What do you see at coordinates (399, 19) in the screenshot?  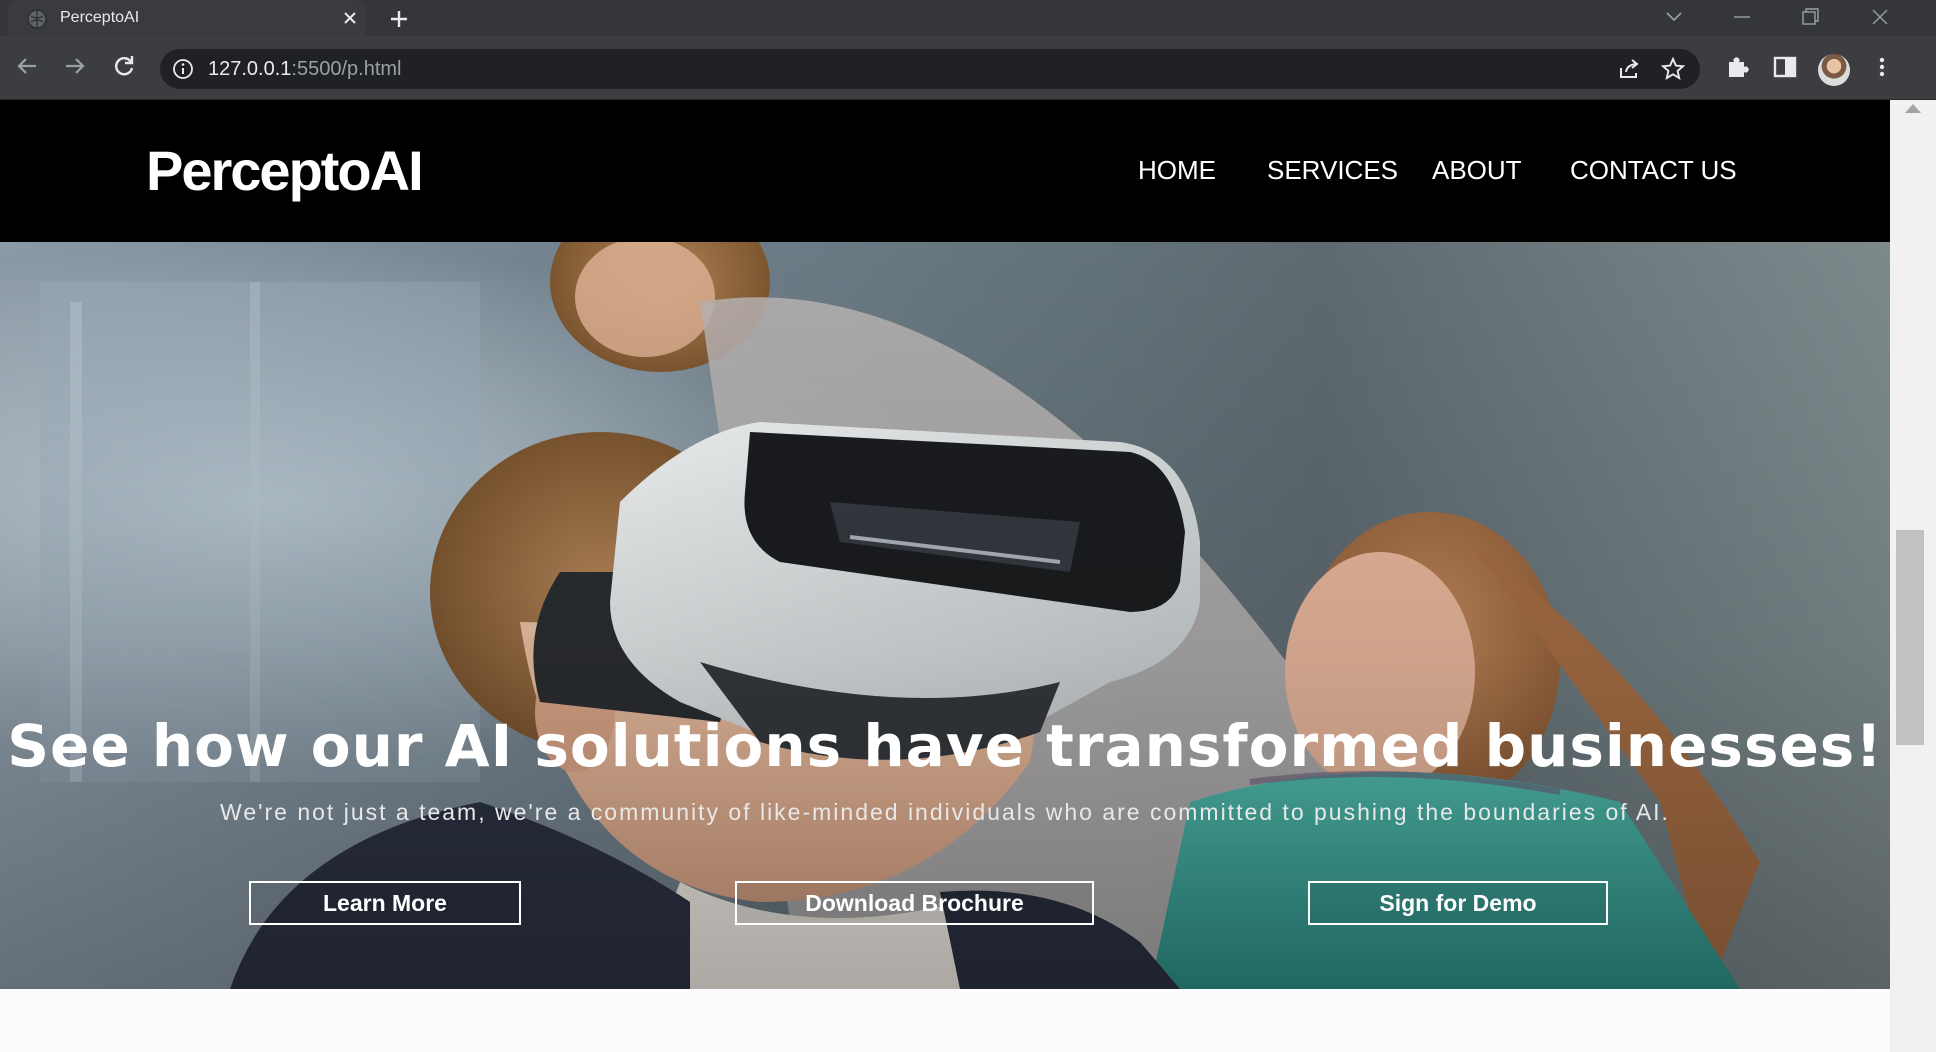 I see `new-tab-icon` at bounding box center [399, 19].